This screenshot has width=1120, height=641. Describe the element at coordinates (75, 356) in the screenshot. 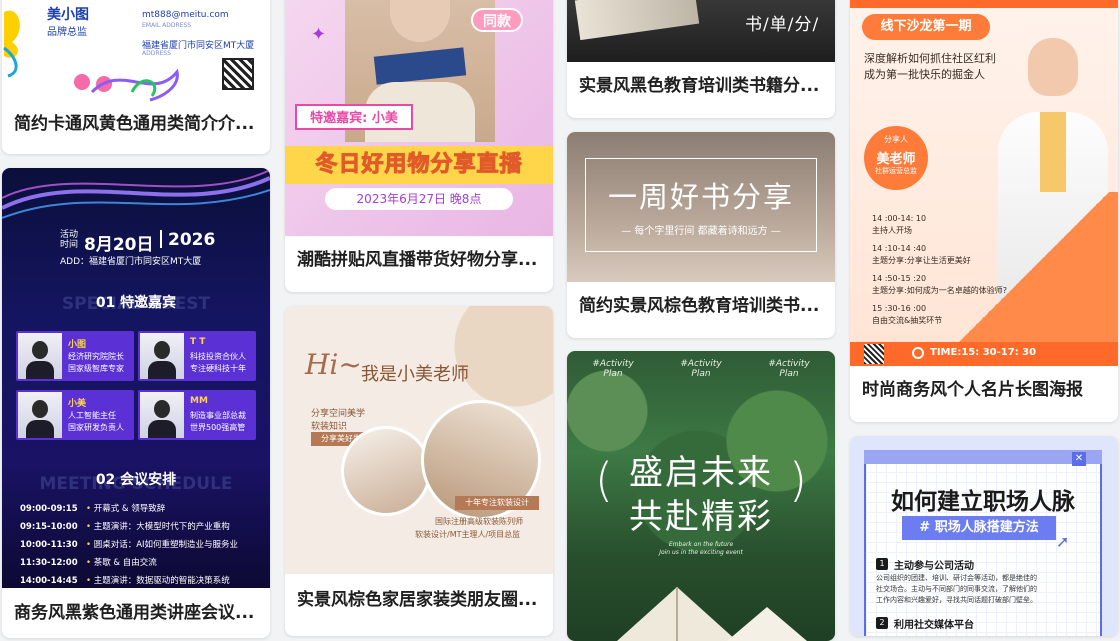

I see `guest-card: 小图 经济研究院院长 国家级智库专家` at that location.